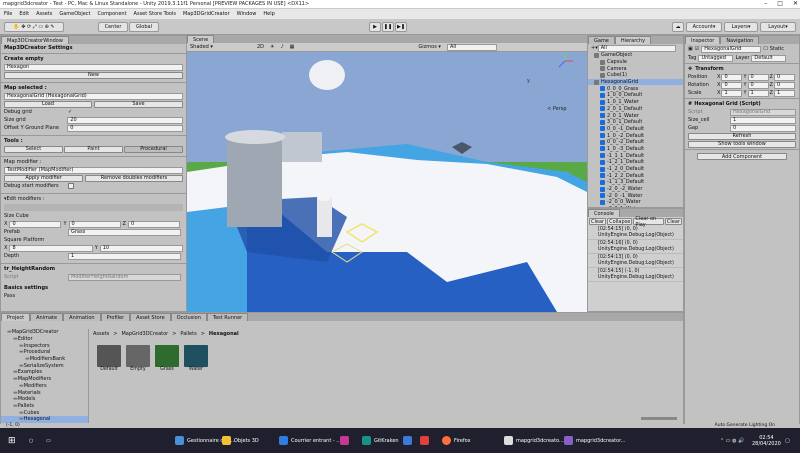 This screenshot has width=800, height=453. Describe the element at coordinates (604, 213) in the screenshot. I see `tab-console: Console` at that location.